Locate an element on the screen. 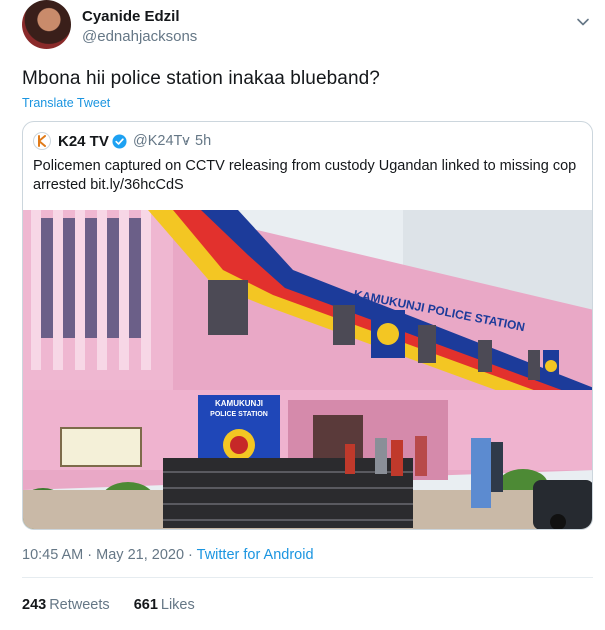 The width and height of the screenshot is (605, 630). tweet-time: 10:45 AM is located at coordinates (52, 555).